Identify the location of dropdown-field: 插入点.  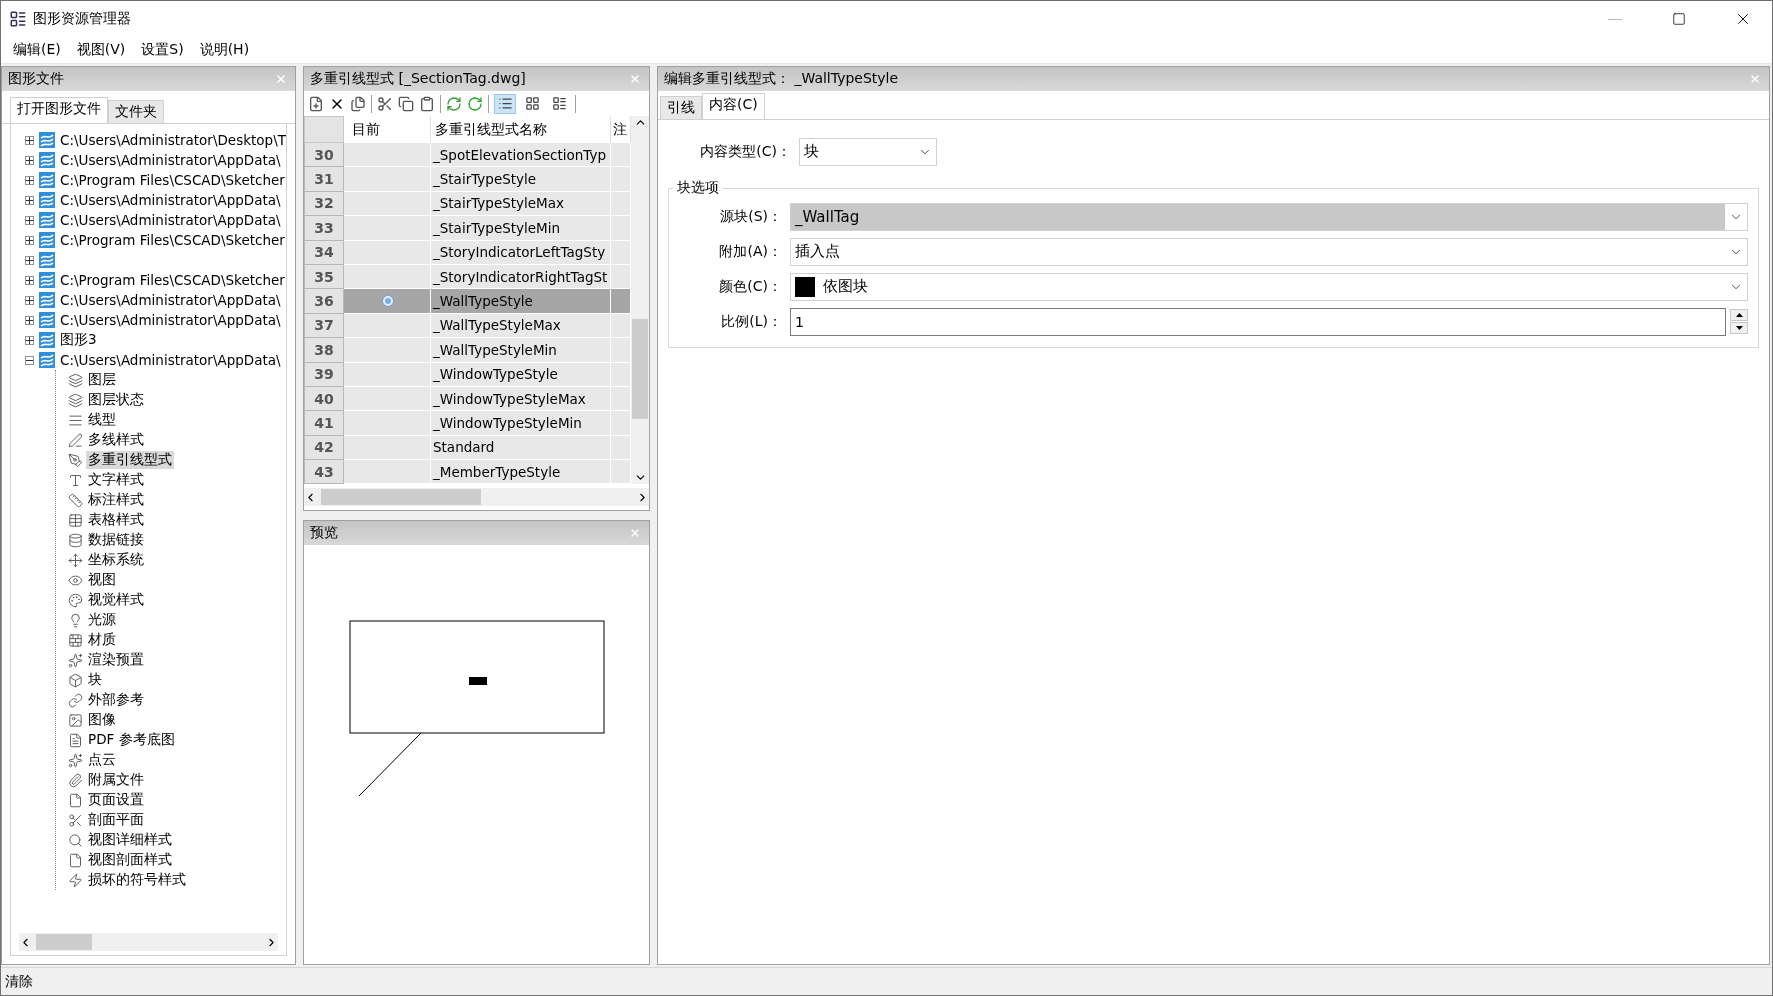
(1269, 251).